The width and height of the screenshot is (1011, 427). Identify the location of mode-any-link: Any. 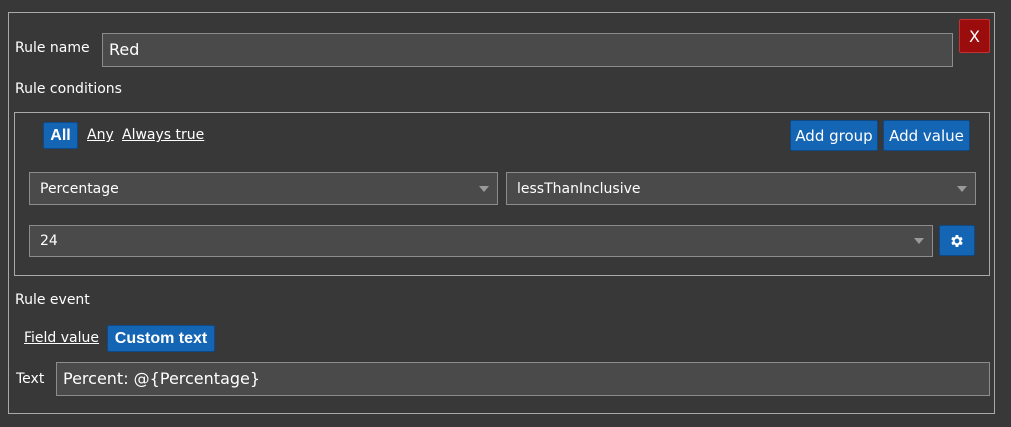
(100, 135).